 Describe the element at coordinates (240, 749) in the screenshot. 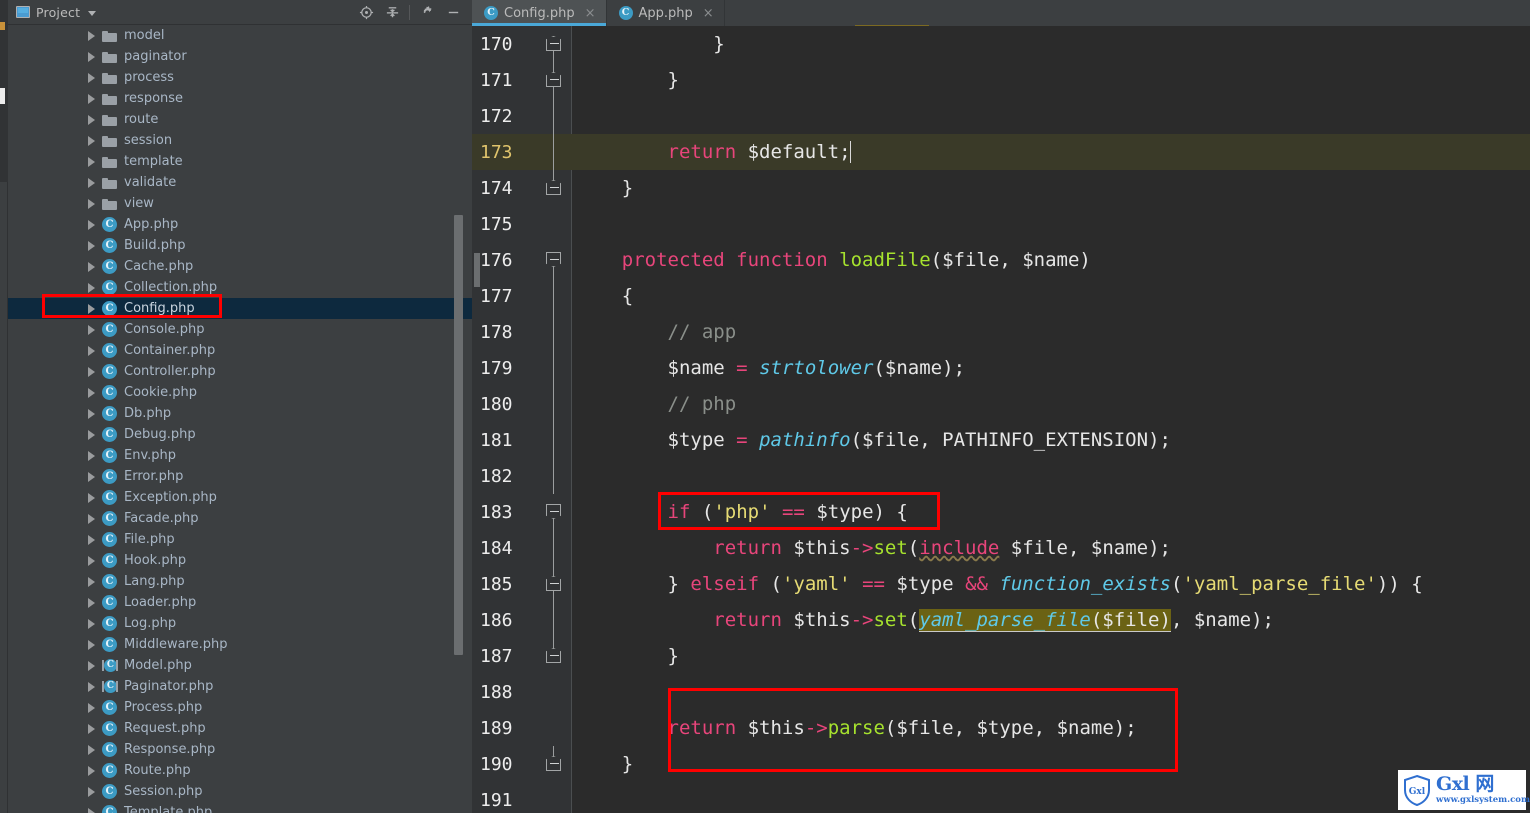

I see `tree-item-response-php: C Response.php` at that location.